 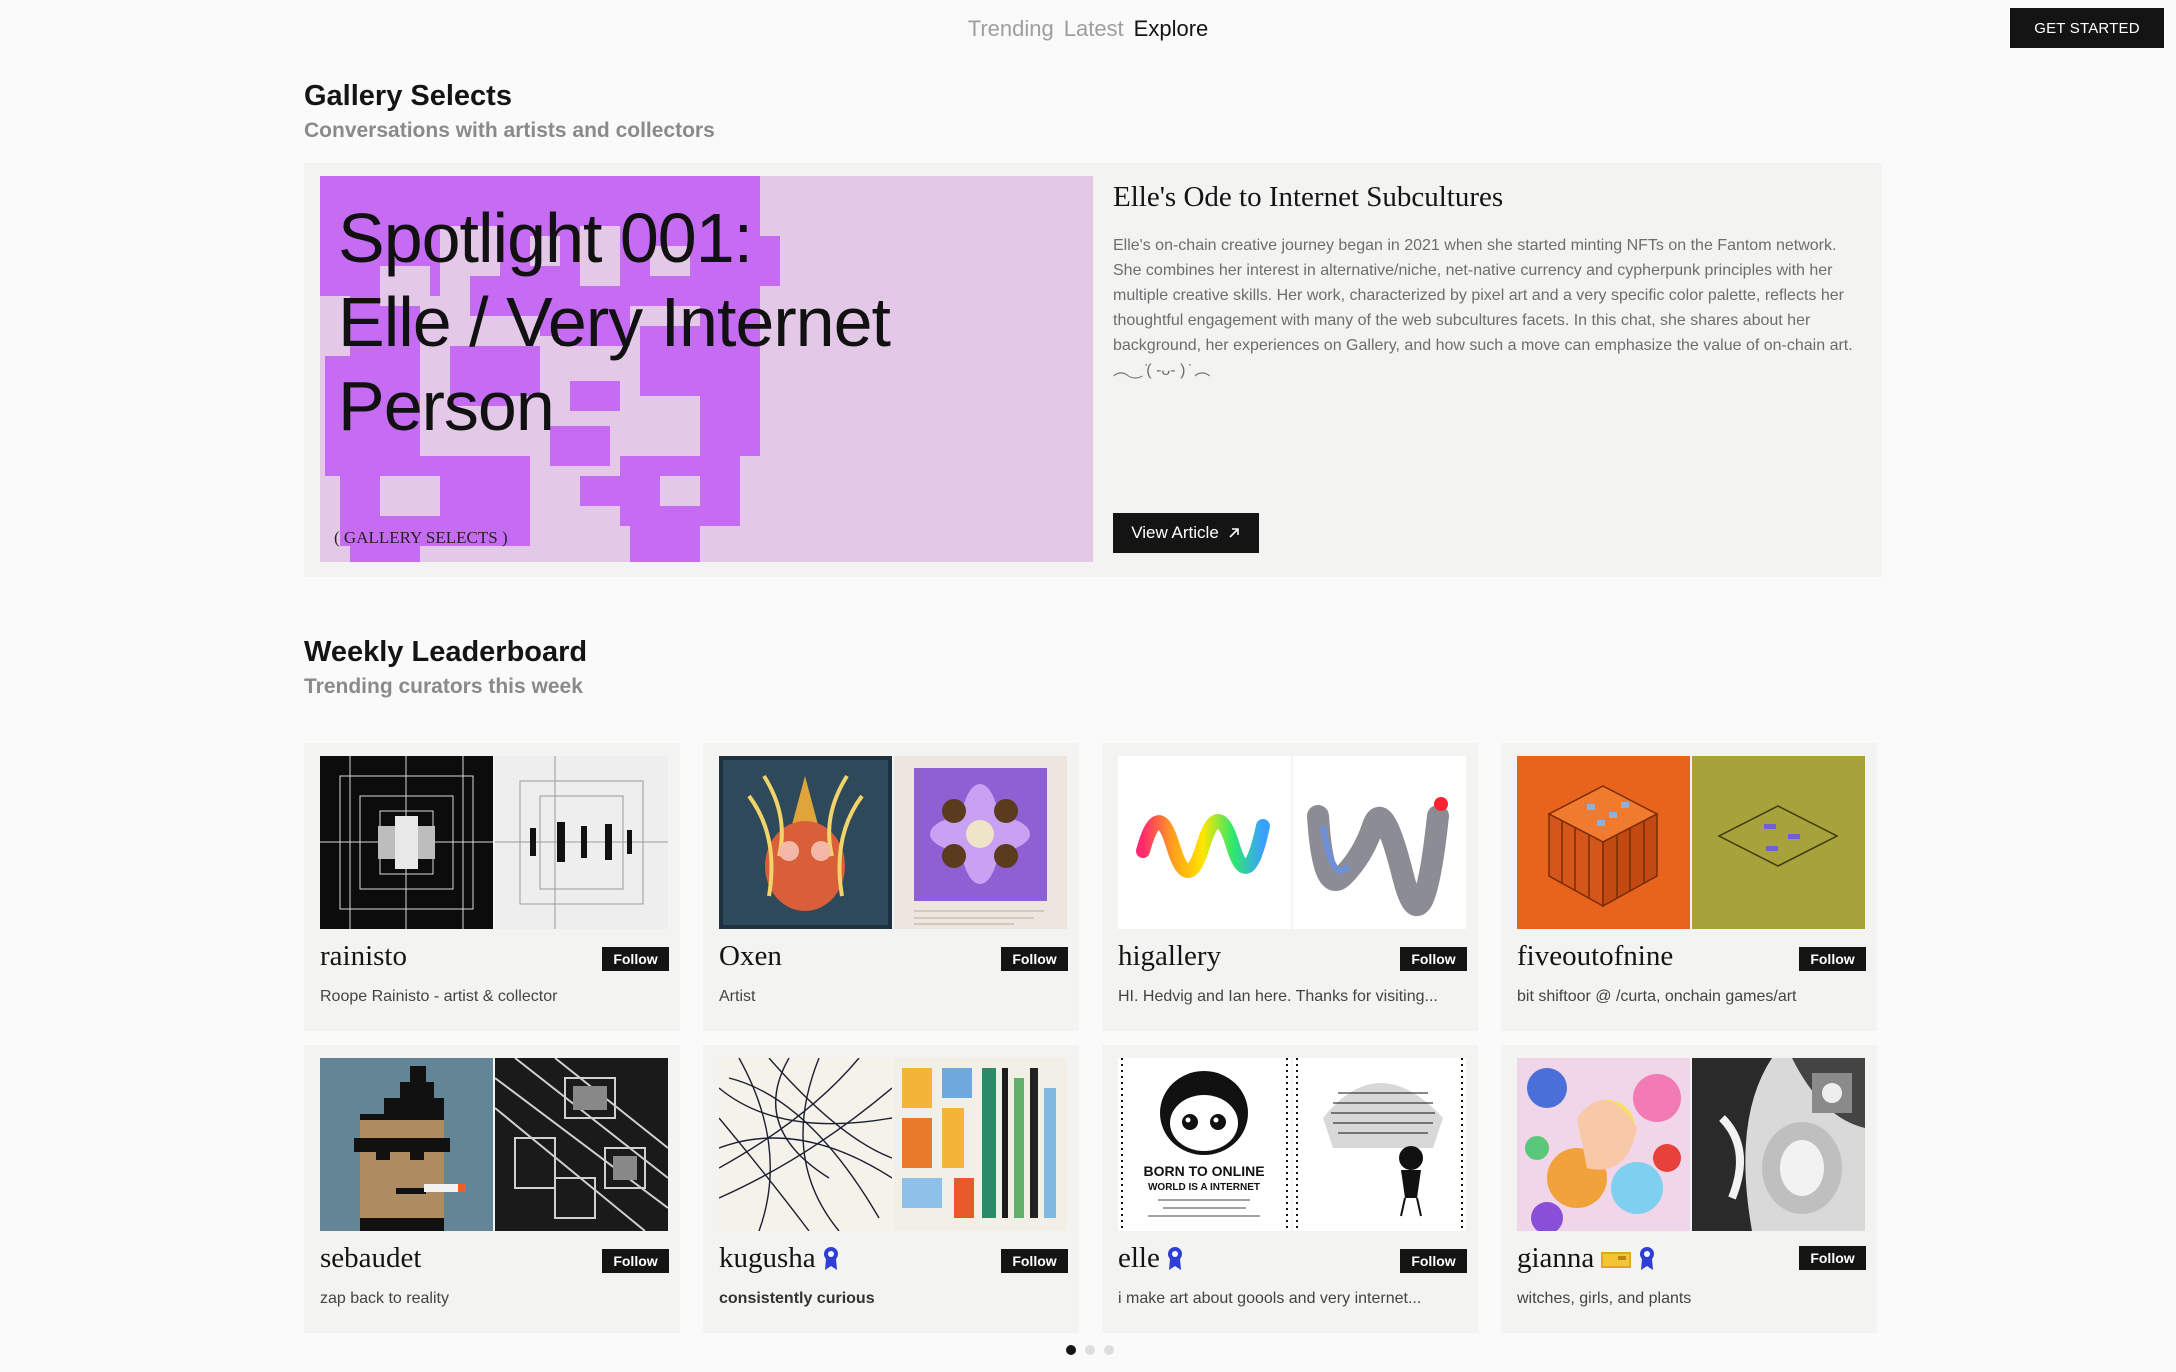 I want to click on tab-explore: Explore, so click(x=1171, y=29).